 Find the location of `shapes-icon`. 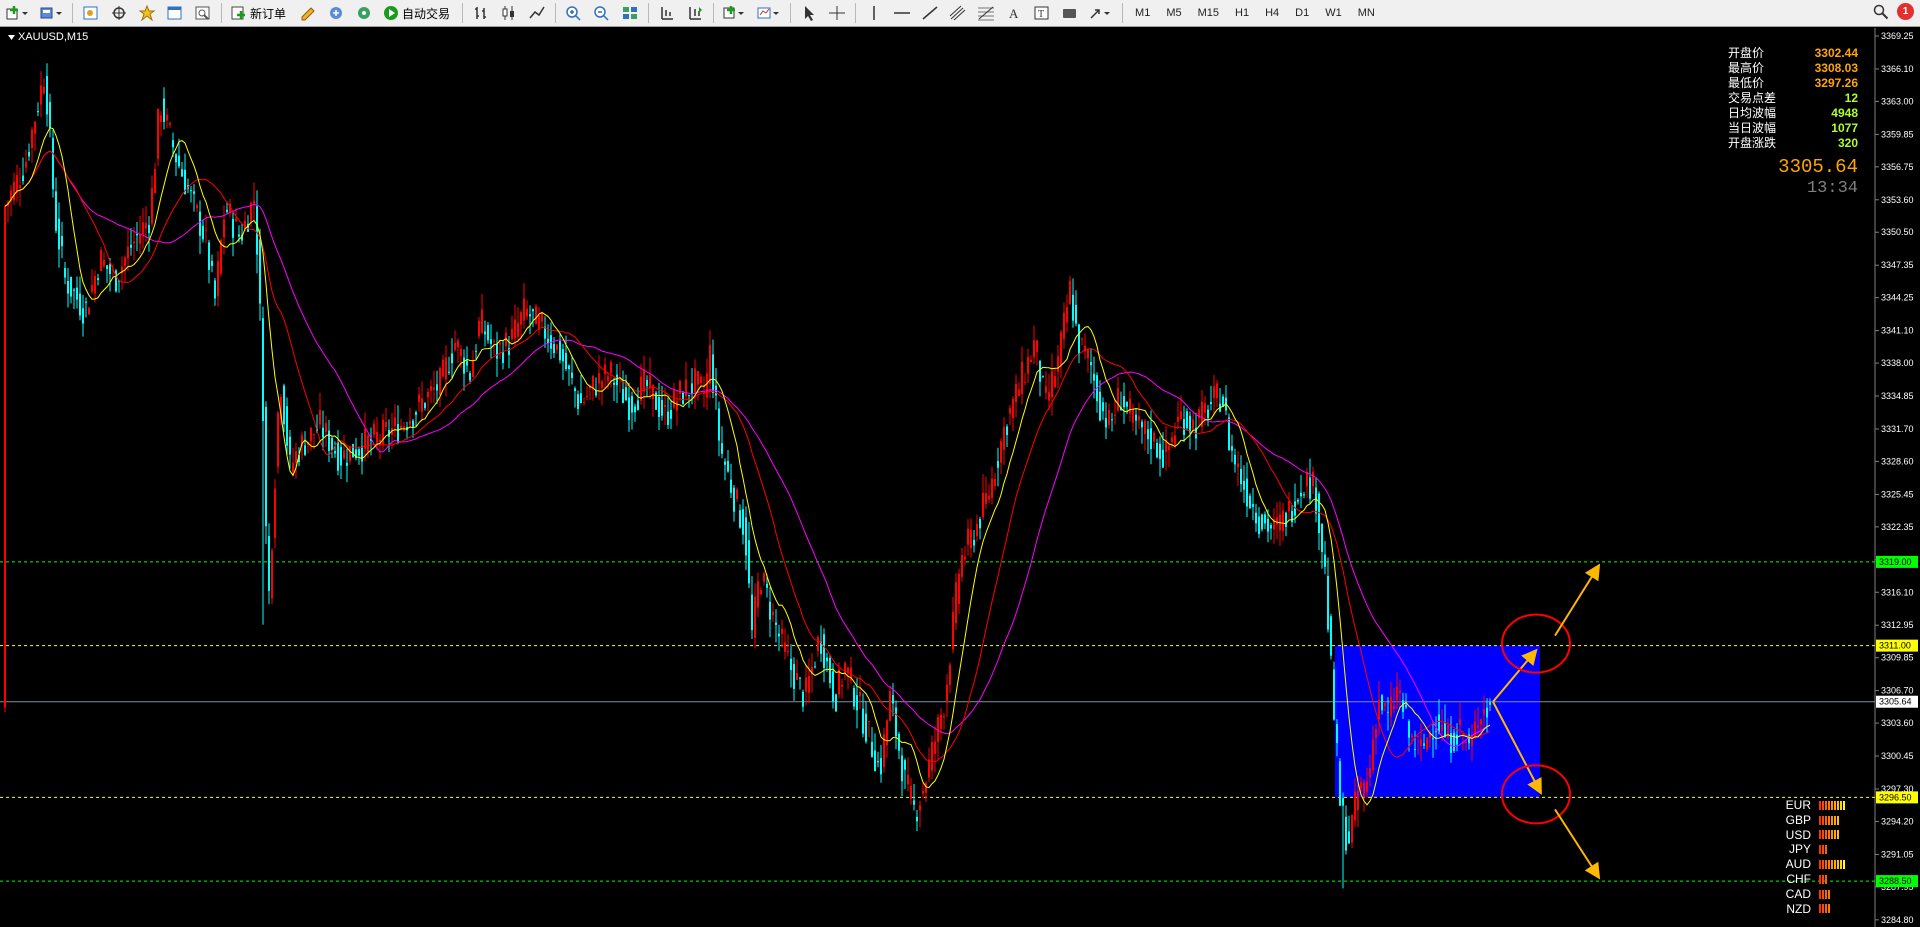

shapes-icon is located at coordinates (1070, 13).